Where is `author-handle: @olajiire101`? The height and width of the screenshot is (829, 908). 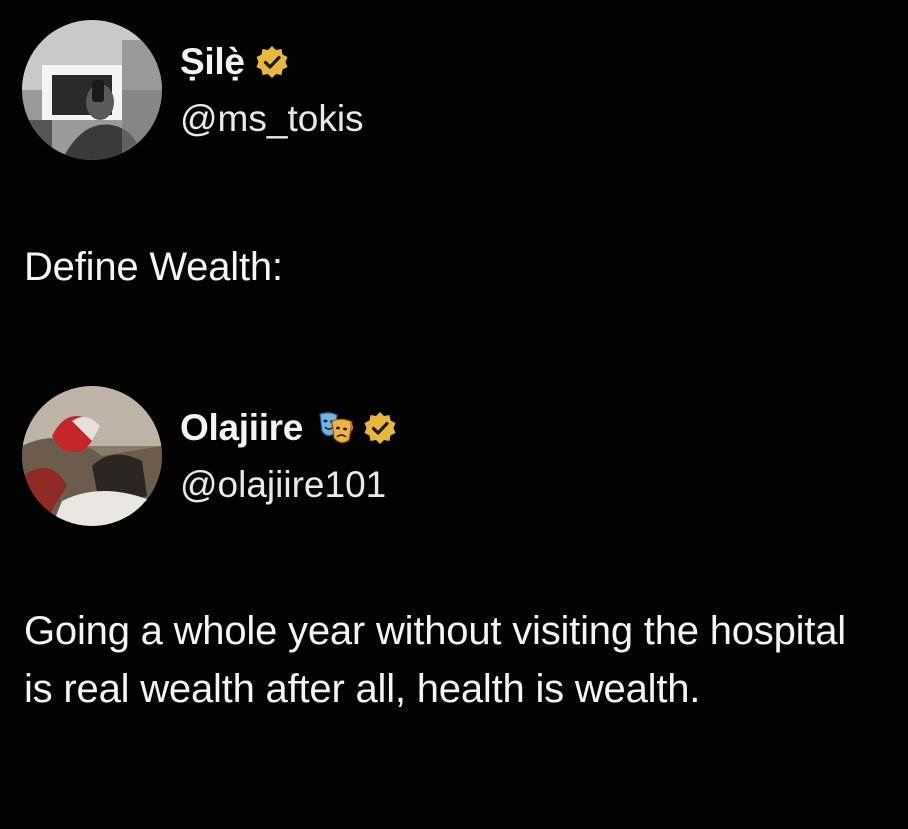 author-handle: @olajiire101 is located at coordinates (283, 485).